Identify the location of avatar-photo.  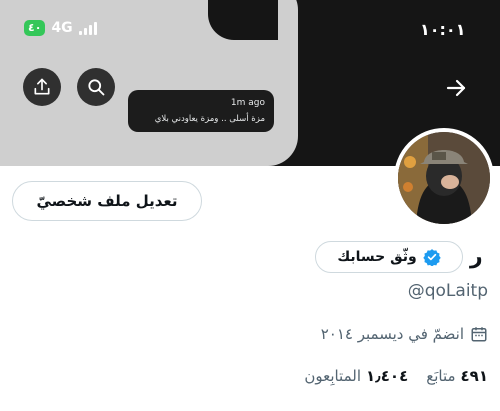
(444, 178).